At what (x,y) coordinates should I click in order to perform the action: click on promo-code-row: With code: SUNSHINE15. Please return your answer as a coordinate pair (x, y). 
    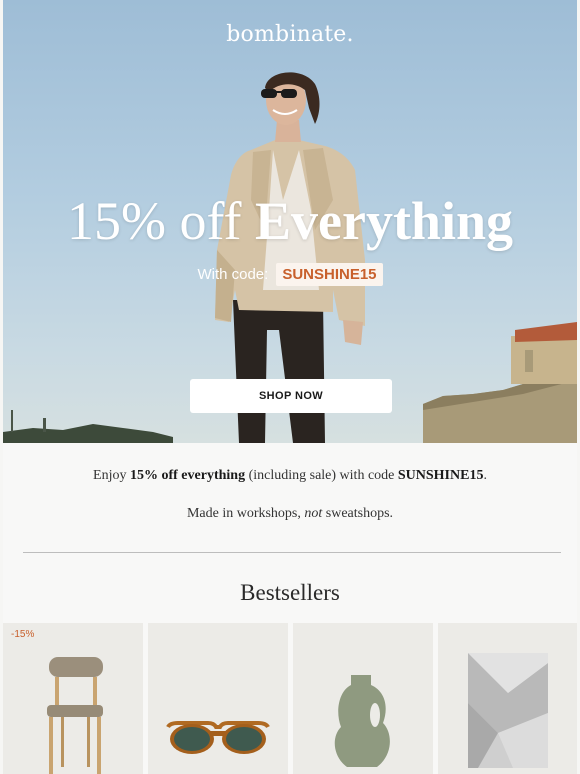
    Looking at the image, I should click on (290, 274).